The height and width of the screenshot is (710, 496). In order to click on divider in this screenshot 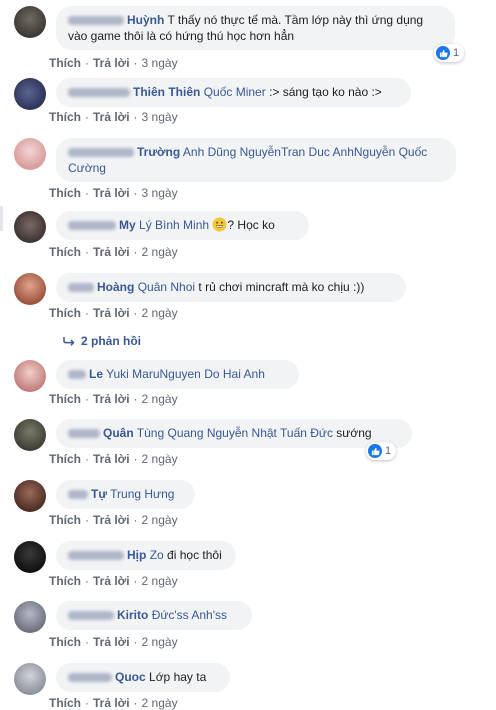, I will do `click(1, 218)`.